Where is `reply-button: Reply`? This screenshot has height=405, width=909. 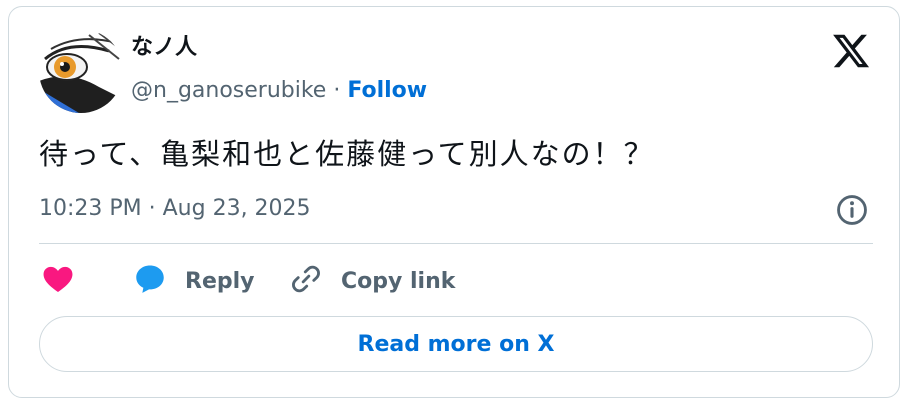
reply-button: Reply is located at coordinates (194, 281).